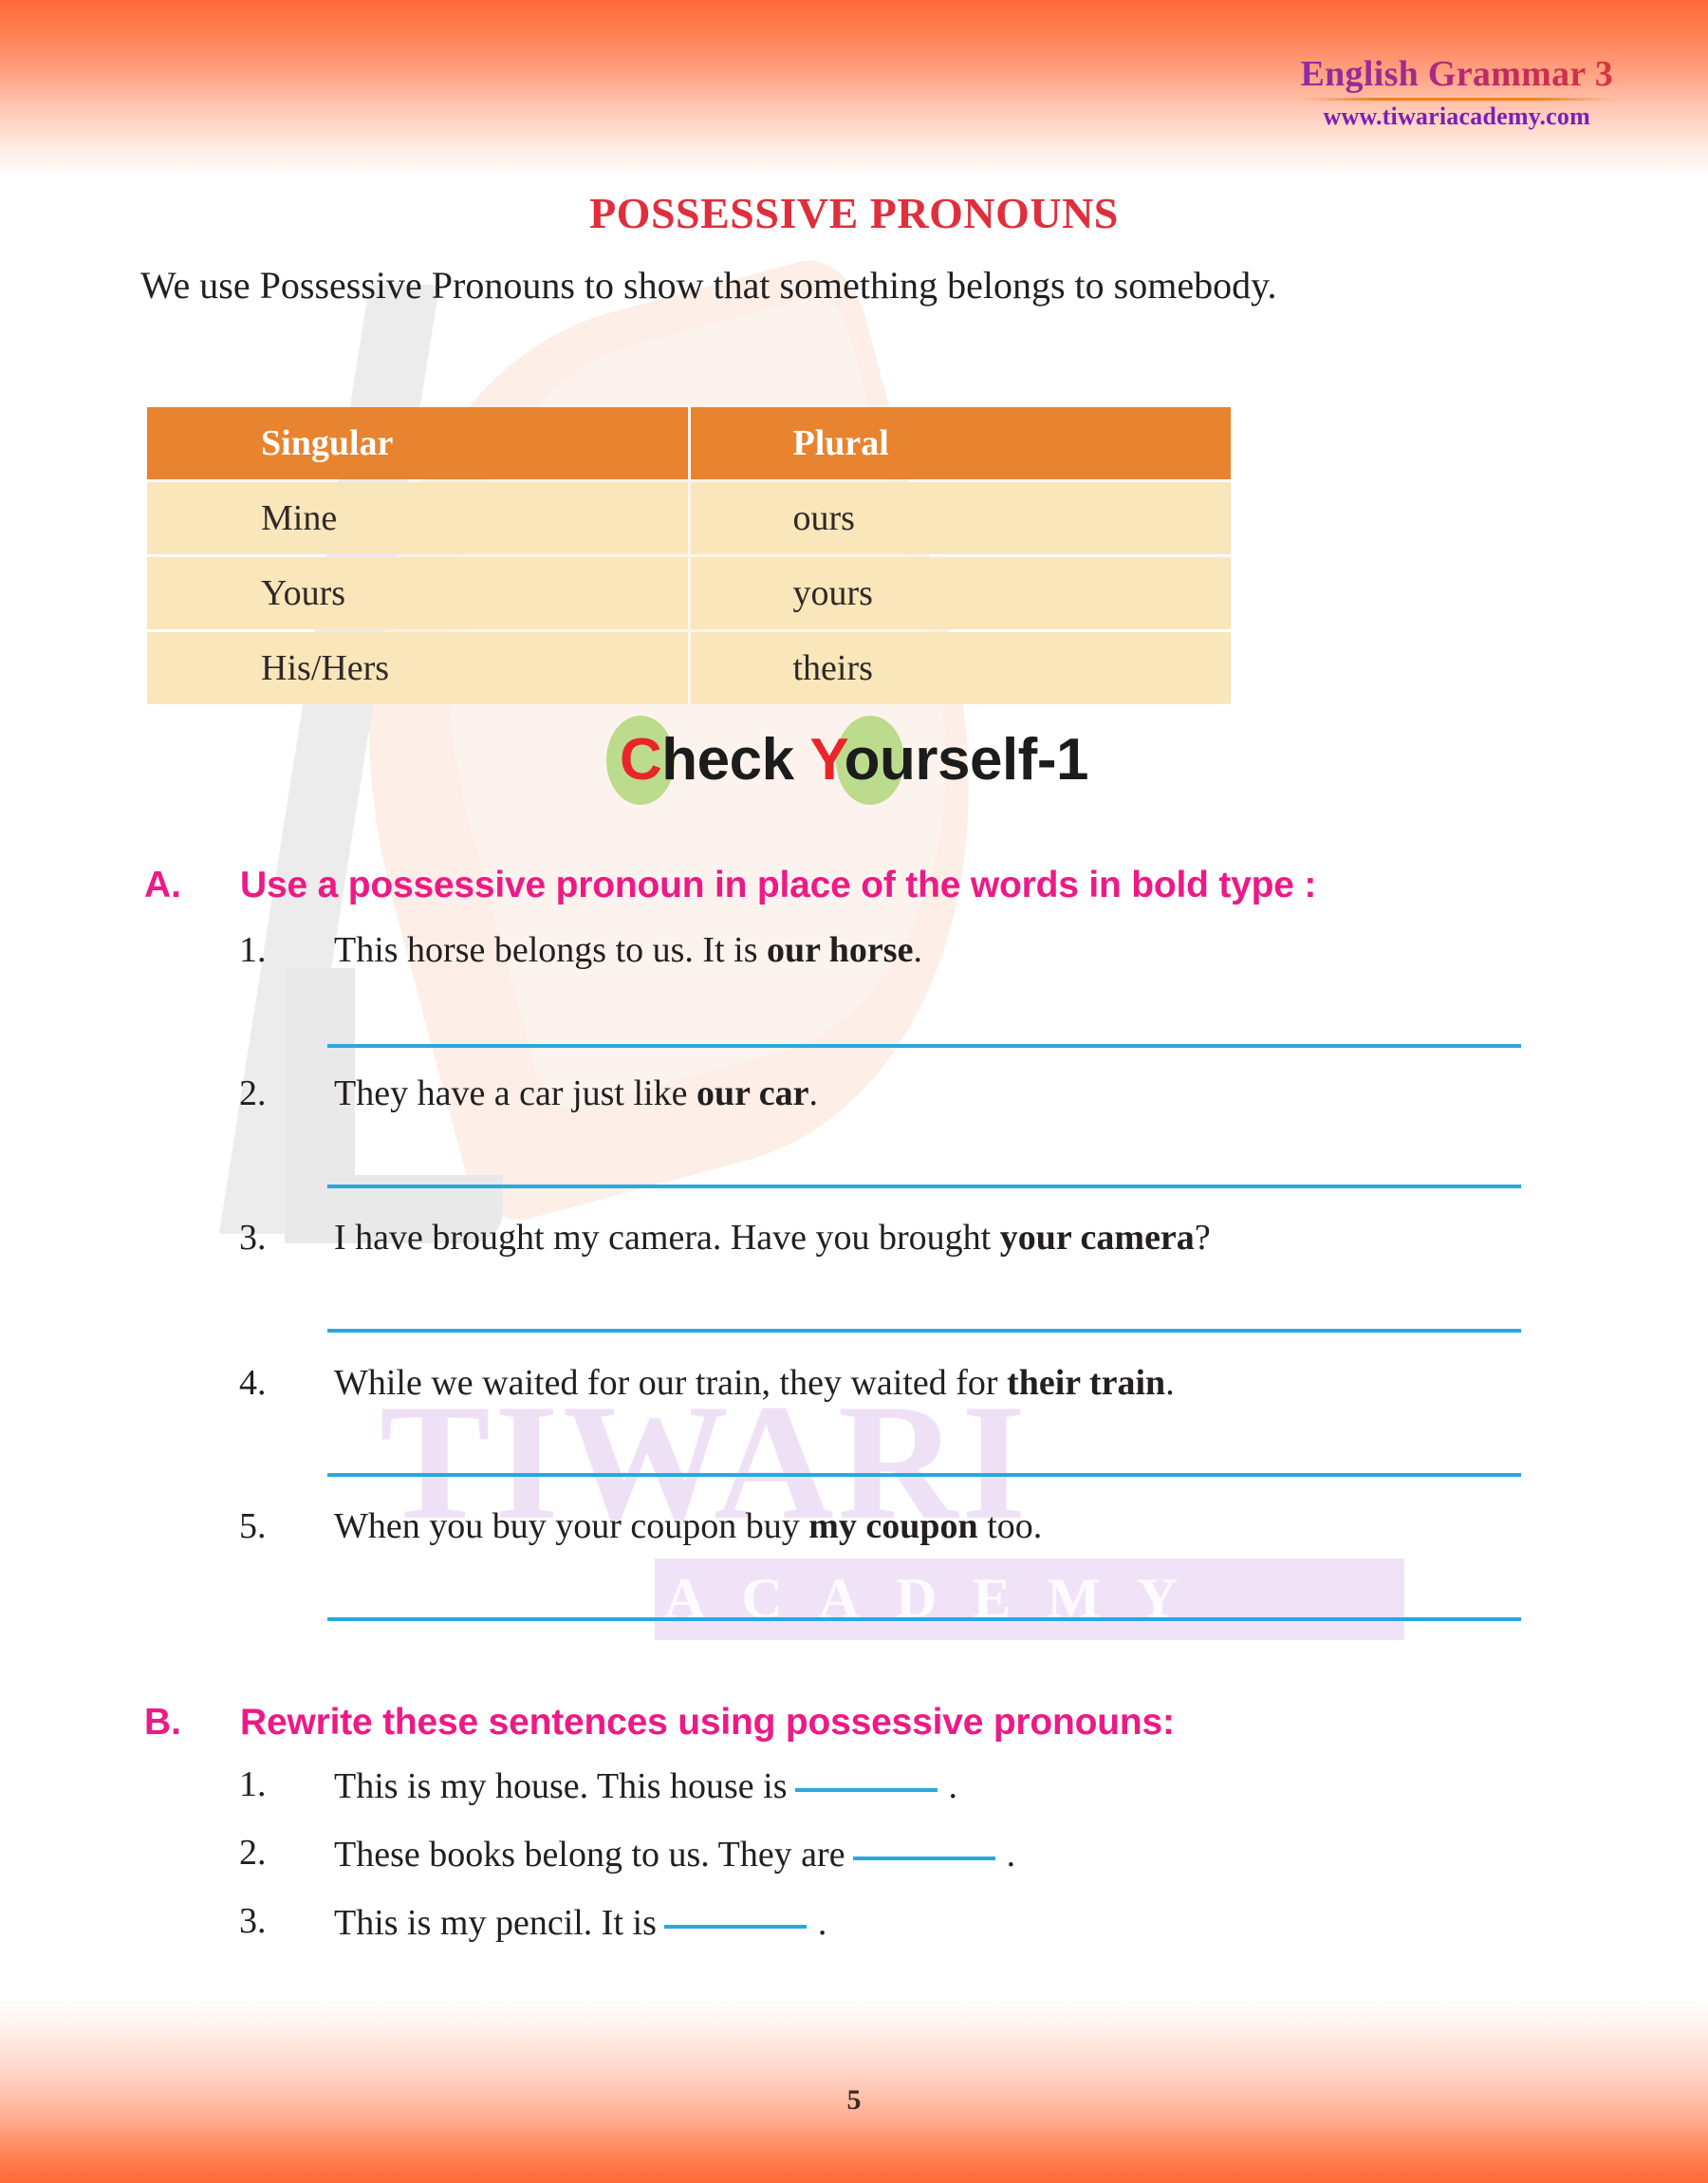 Image resolution: width=1708 pixels, height=2183 pixels. Describe the element at coordinates (417, 518) in the screenshot. I see `table-cell-singular: Mine` at that location.